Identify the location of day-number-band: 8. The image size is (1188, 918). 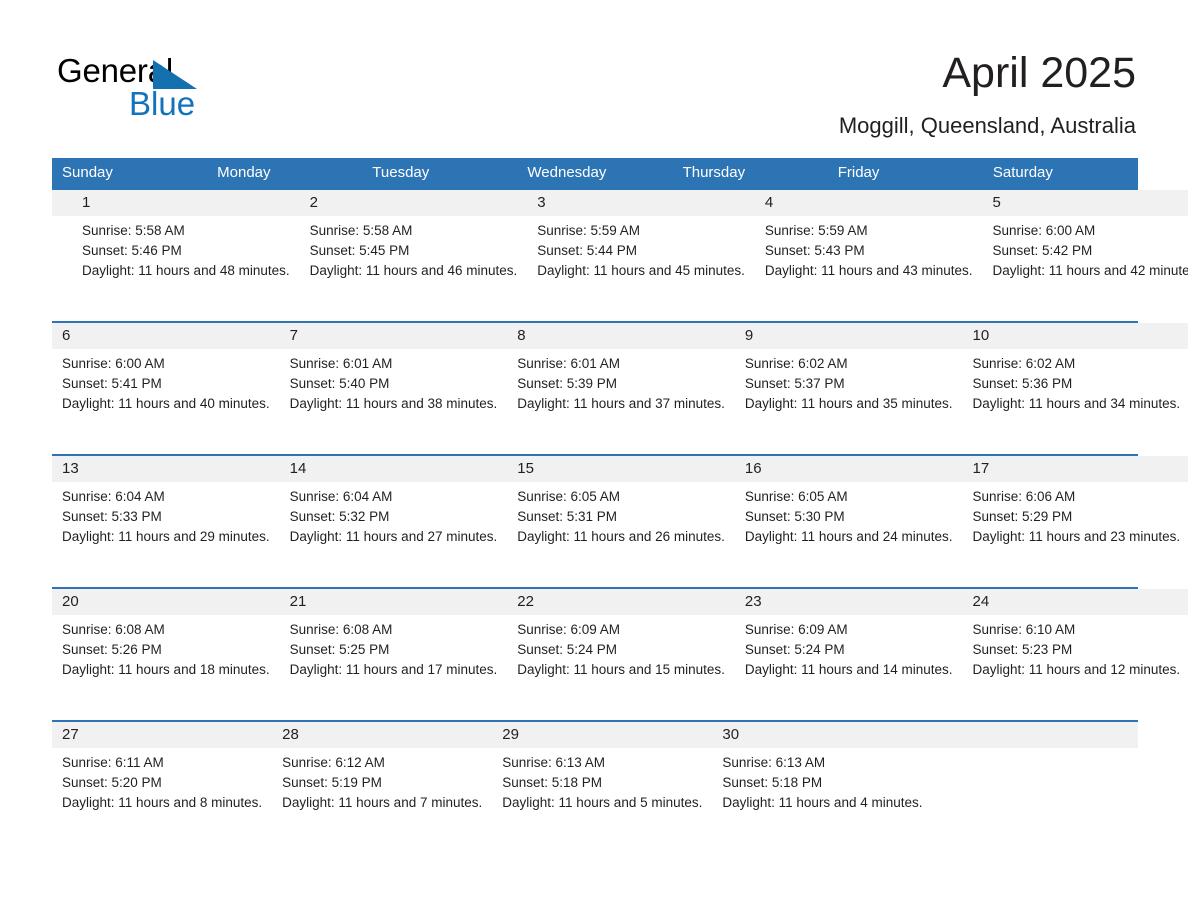
(621, 336).